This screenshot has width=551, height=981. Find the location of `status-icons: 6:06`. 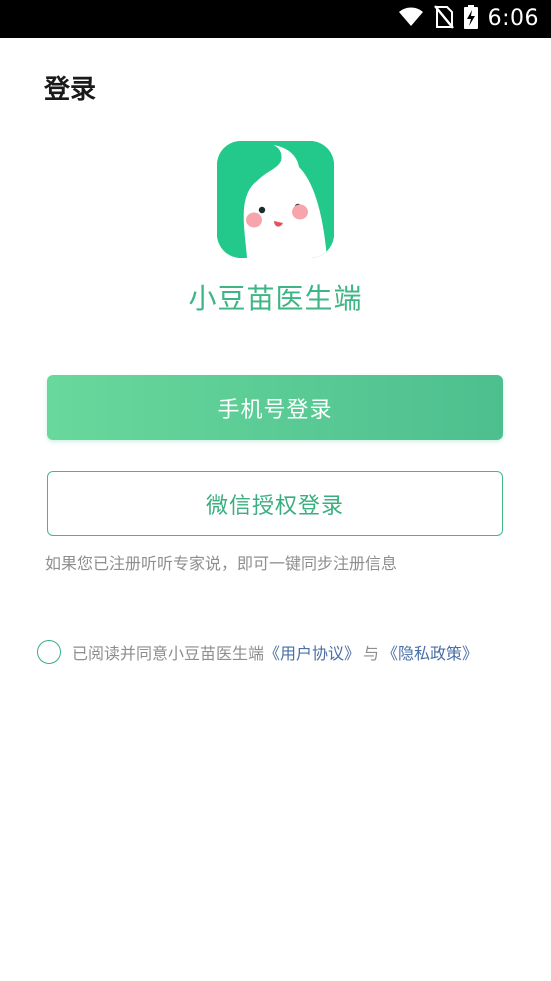

status-icons: 6:06 is located at coordinates (468, 19).